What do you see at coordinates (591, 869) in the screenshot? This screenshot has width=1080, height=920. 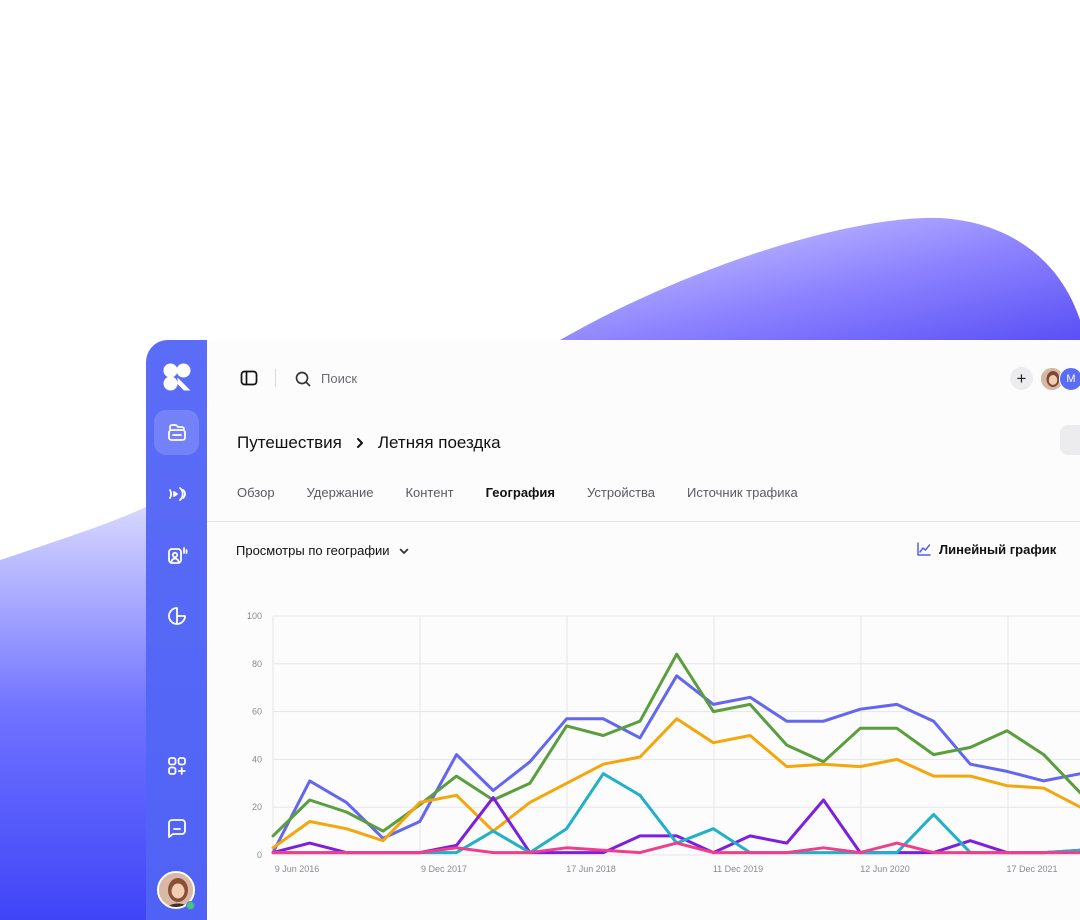 I see `x-tick-label: 17 Jun 2018` at bounding box center [591, 869].